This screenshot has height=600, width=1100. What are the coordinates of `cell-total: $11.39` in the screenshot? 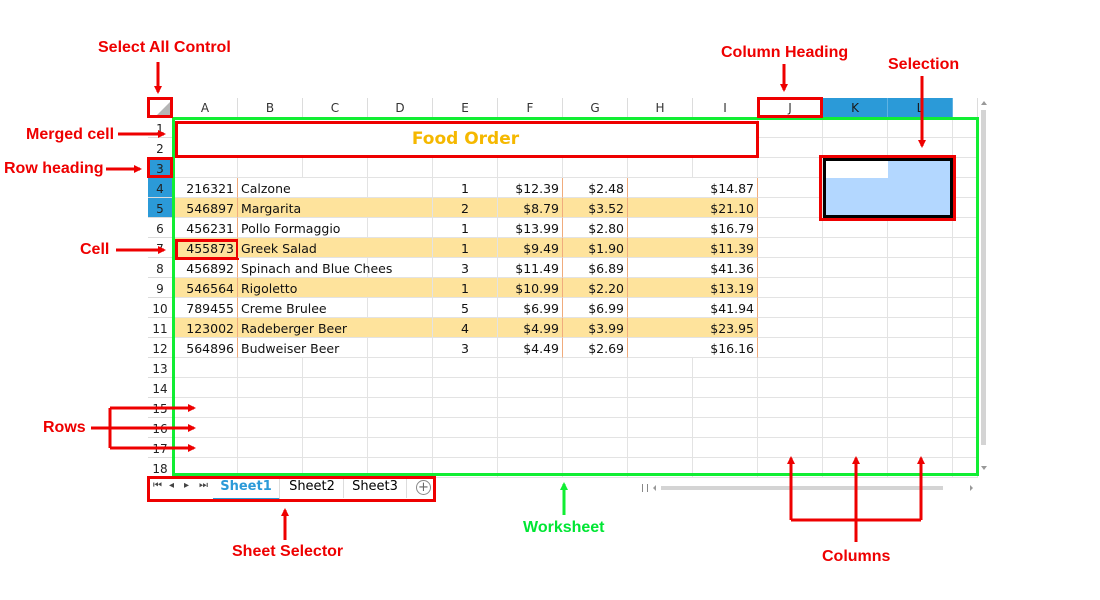 It's located at (693, 248).